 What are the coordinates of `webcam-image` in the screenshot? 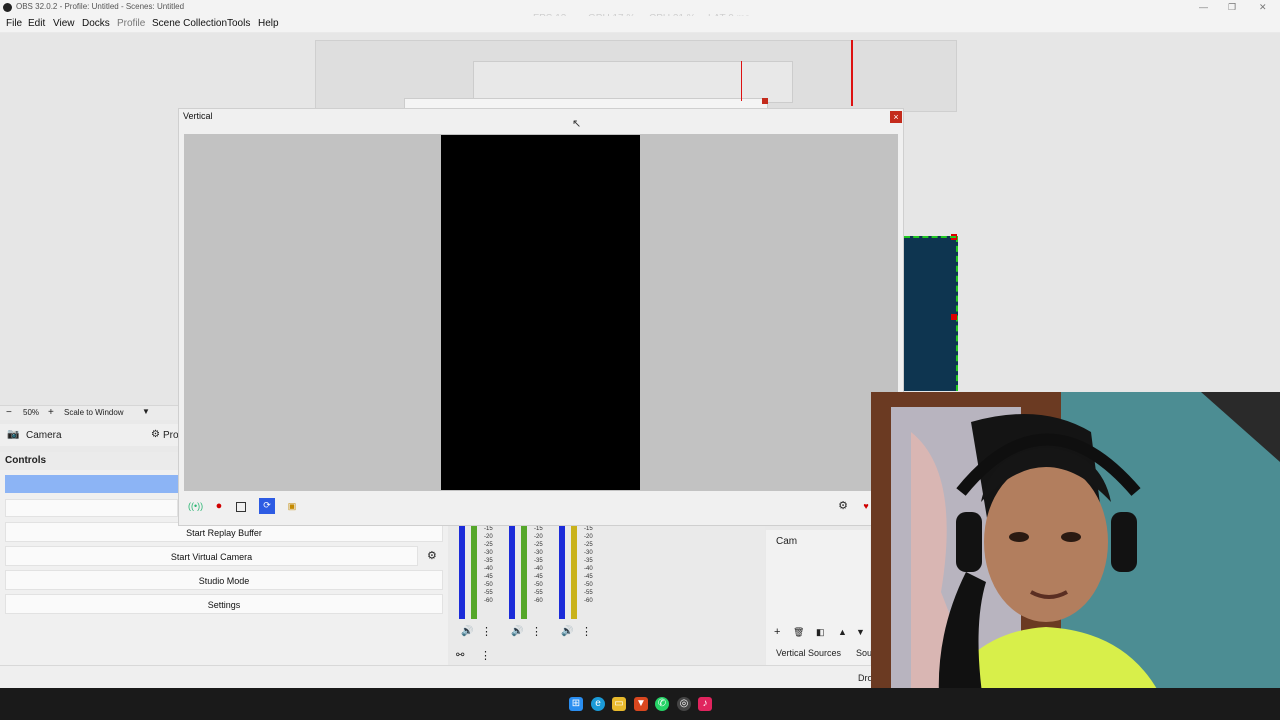 It's located at (1075, 556).